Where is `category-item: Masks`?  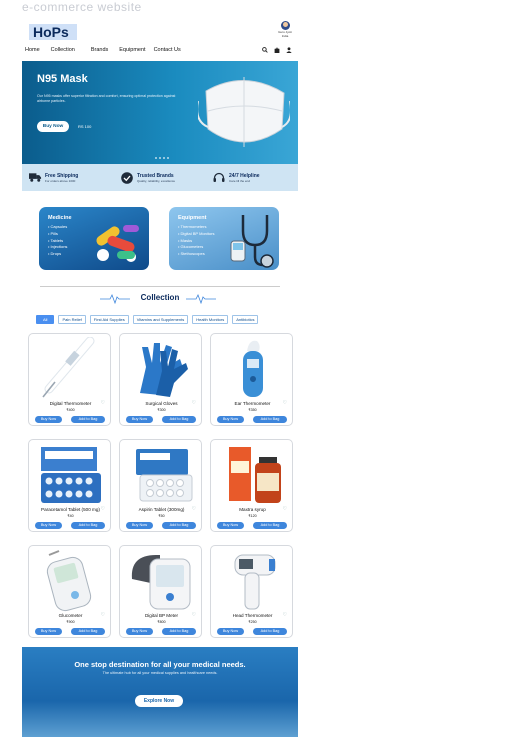
category-item: Masks is located at coordinates (196, 241).